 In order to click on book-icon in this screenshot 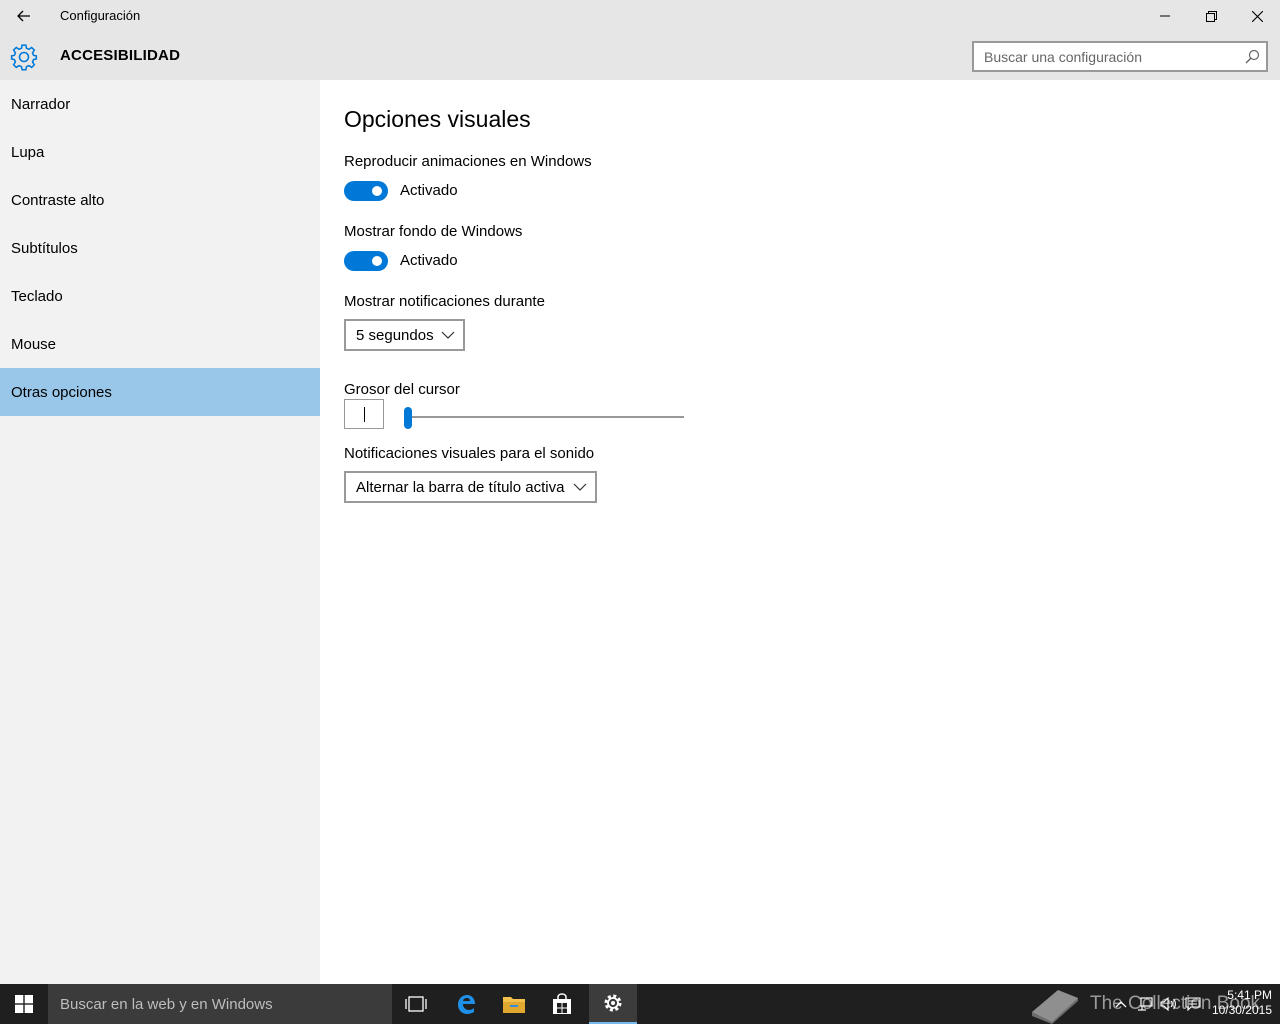, I will do `click(1055, 1007)`.